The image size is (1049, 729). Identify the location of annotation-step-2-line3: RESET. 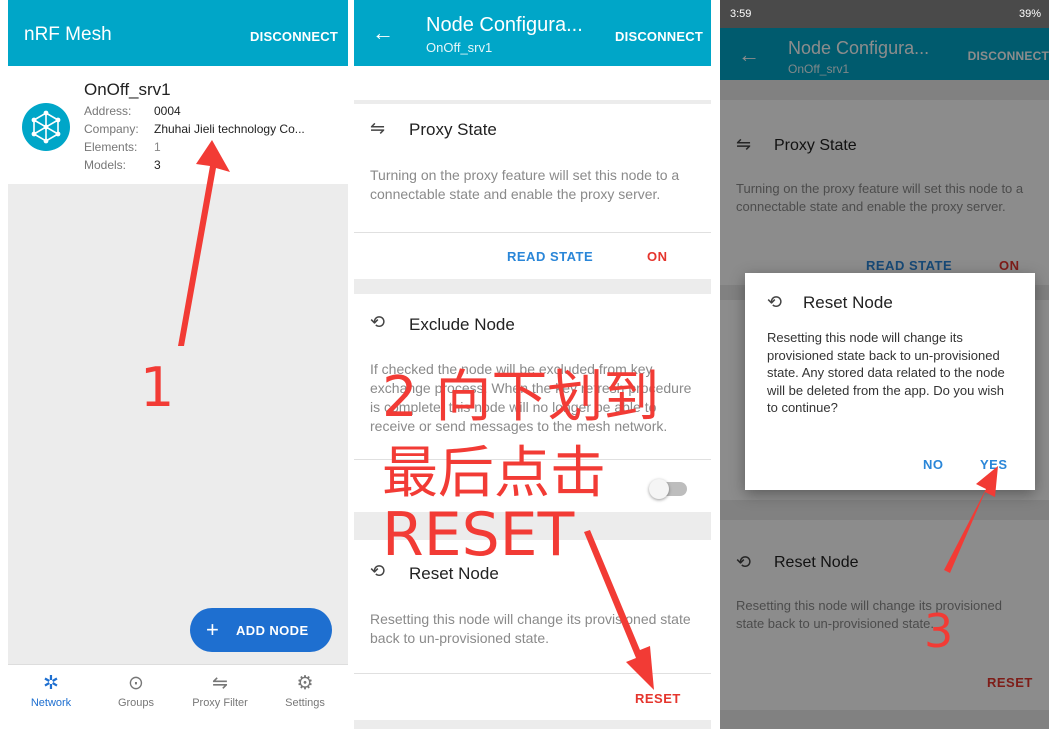
(478, 535).